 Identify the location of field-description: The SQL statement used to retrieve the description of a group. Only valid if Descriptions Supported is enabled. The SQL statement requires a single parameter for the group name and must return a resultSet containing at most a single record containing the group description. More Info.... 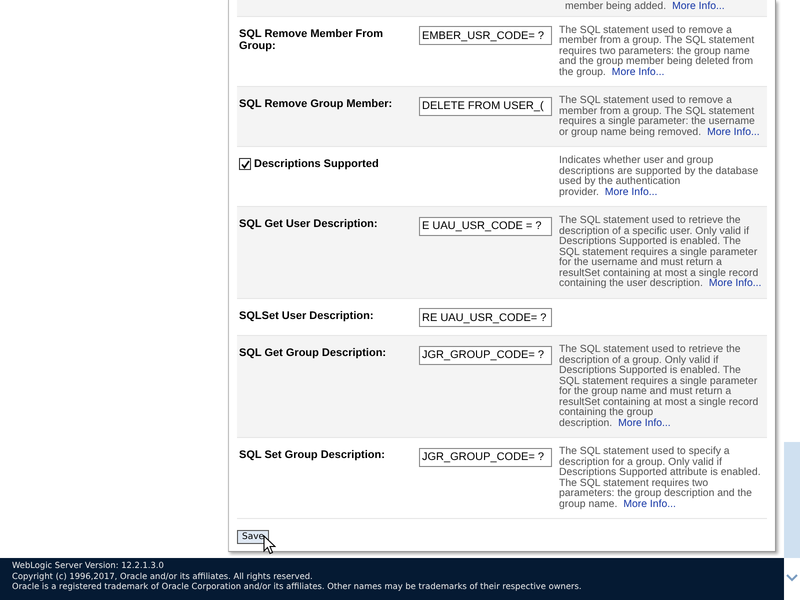
(659, 387).